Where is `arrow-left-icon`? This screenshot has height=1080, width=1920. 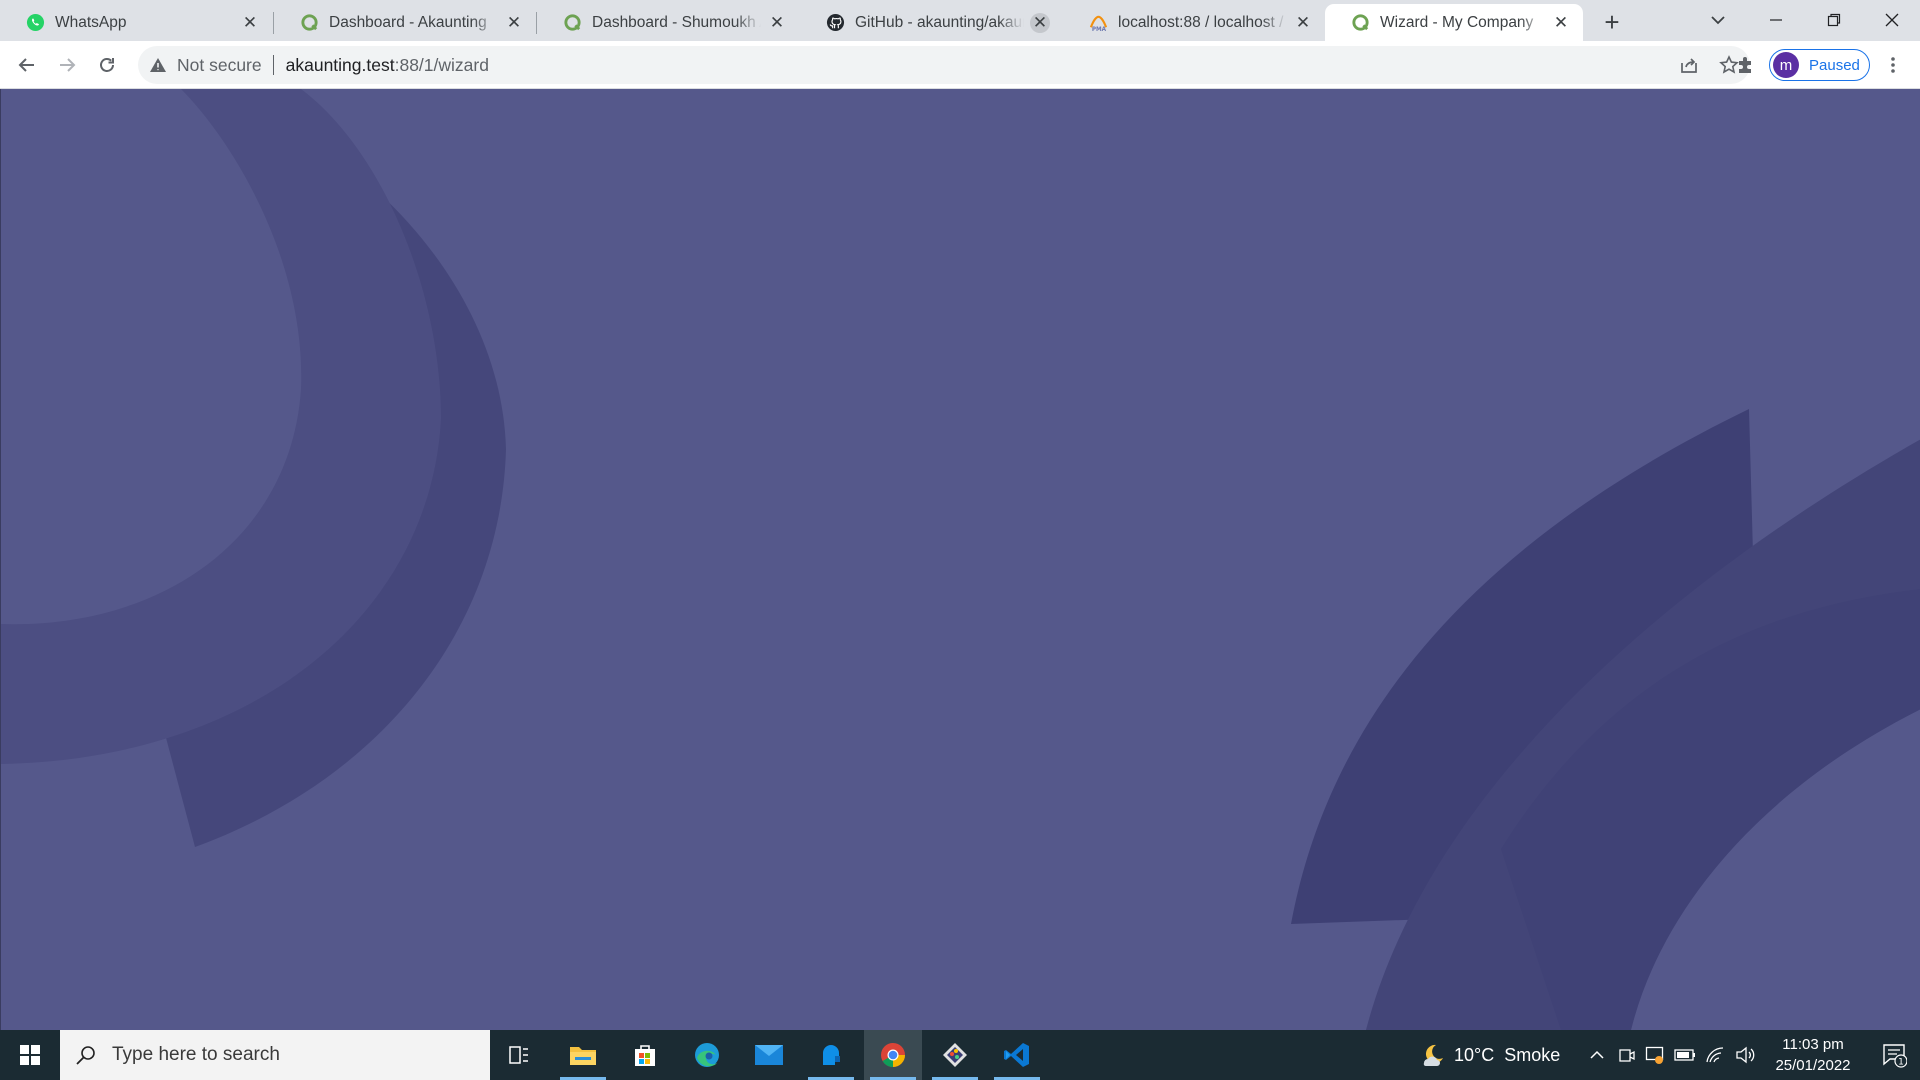 arrow-left-icon is located at coordinates (26, 65).